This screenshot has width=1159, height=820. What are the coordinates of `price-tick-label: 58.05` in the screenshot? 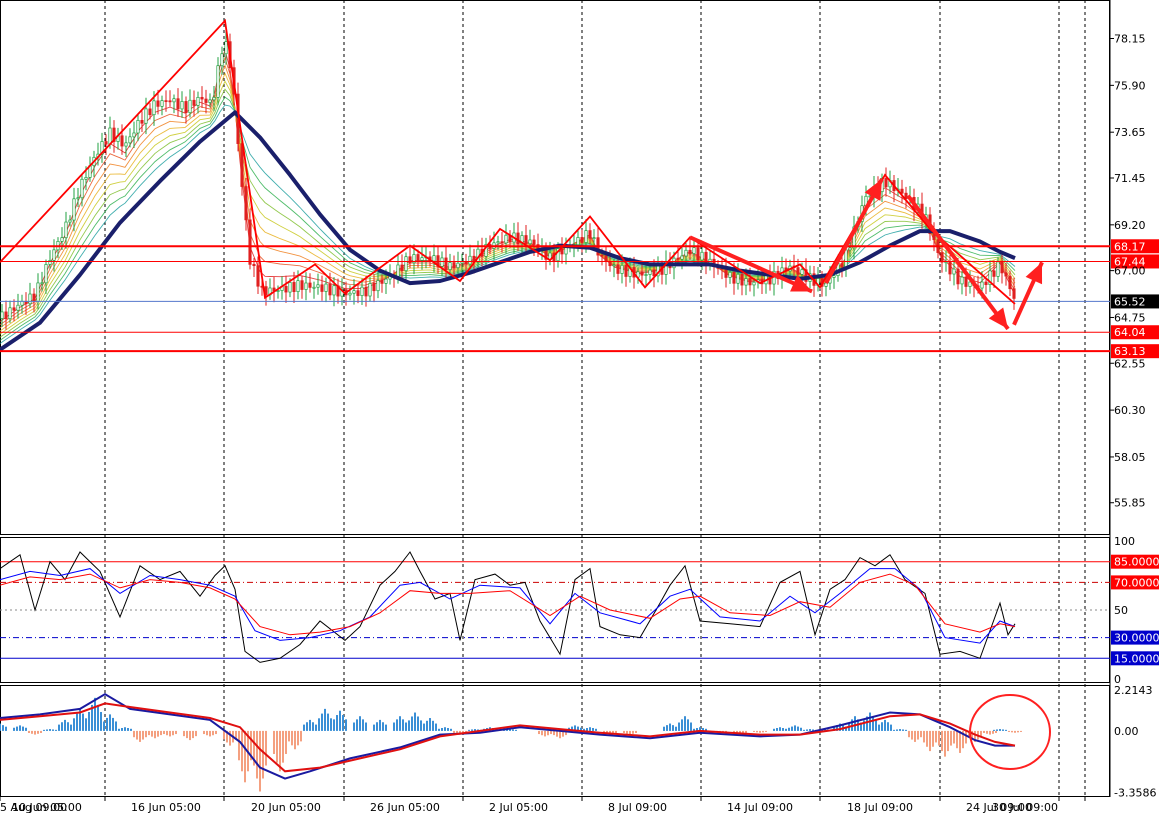 It's located at (1130, 457).